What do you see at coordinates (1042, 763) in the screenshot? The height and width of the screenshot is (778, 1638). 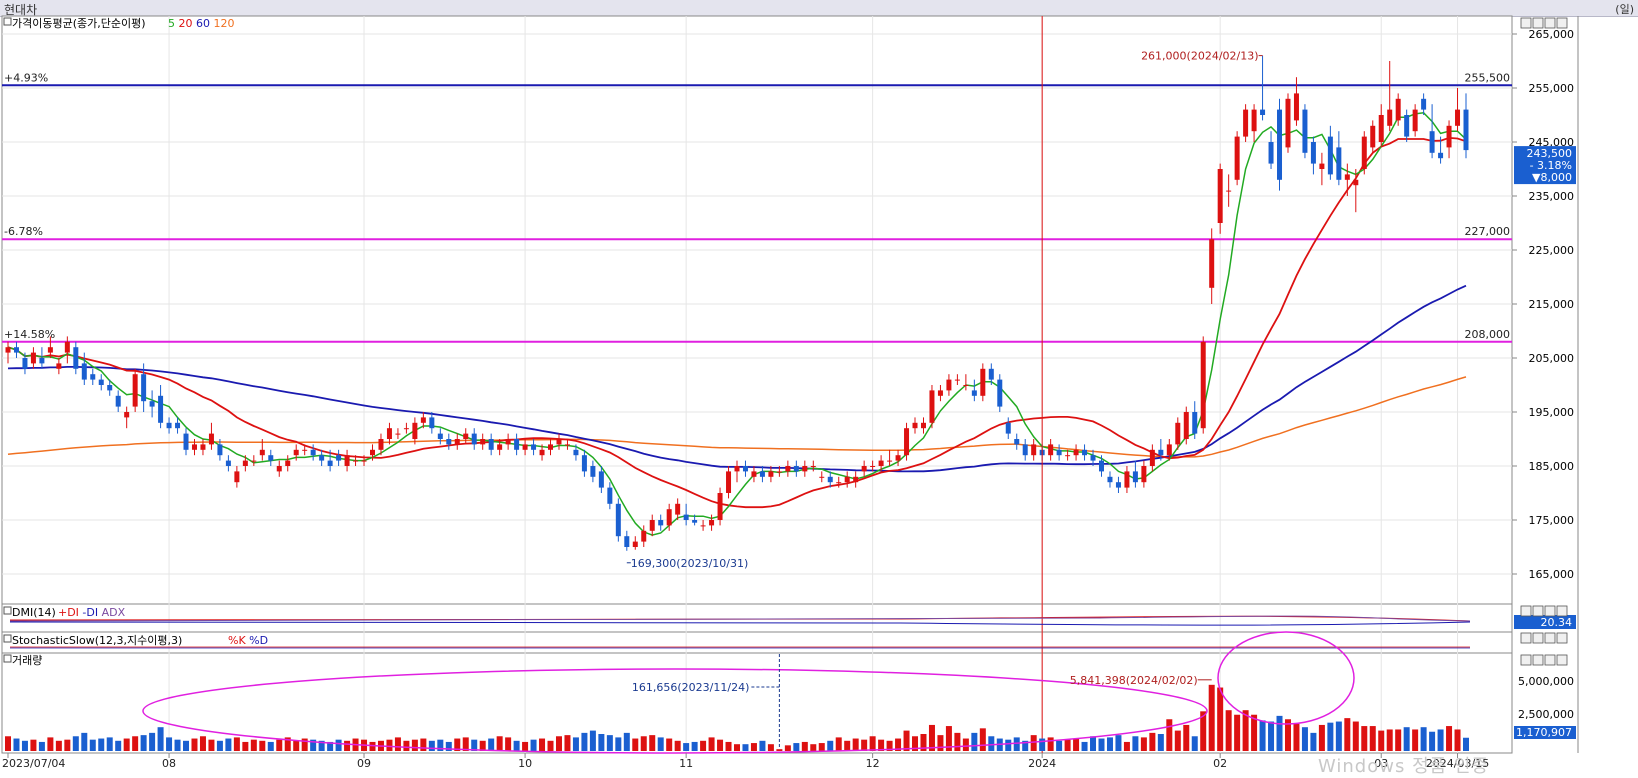 I see `x-tick-label: 2024` at bounding box center [1042, 763].